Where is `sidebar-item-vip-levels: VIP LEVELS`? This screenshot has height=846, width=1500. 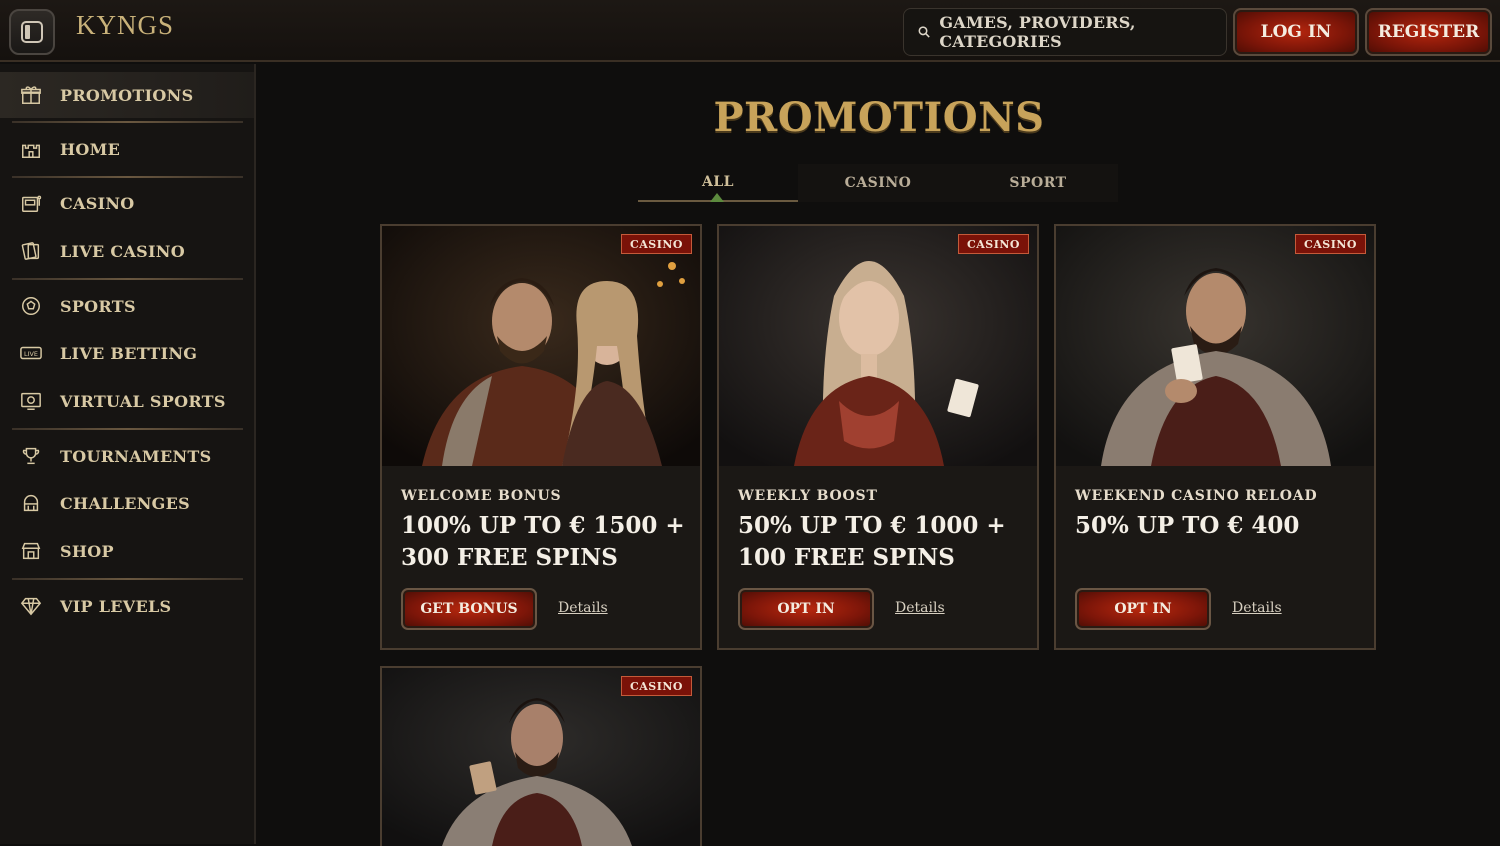
sidebar-item-vip-levels: VIP LEVELS is located at coordinates (127, 606).